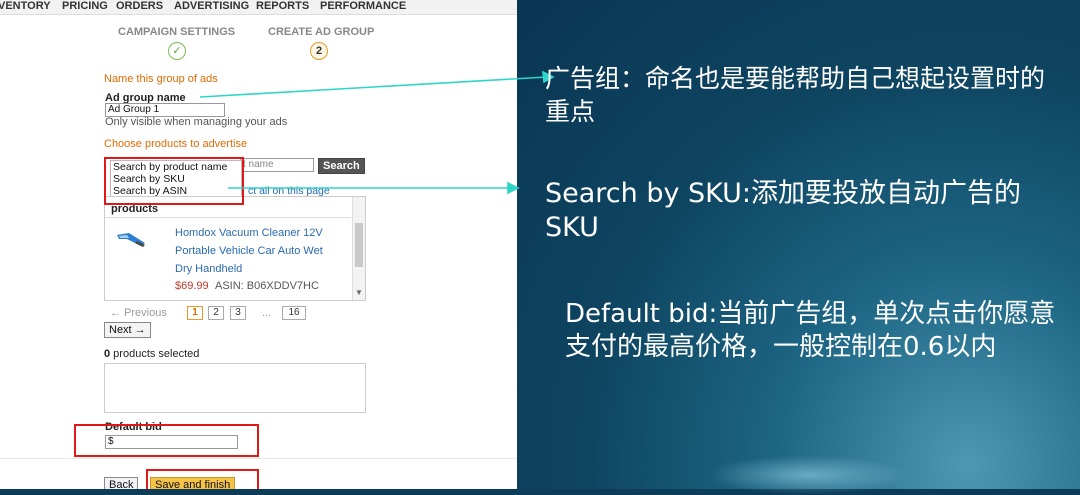 This screenshot has width=1080, height=495. What do you see at coordinates (783, 210) in the screenshot?
I see `note-search-by-sku: Search by SKU:添加要投放自动广告的SKU` at bounding box center [783, 210].